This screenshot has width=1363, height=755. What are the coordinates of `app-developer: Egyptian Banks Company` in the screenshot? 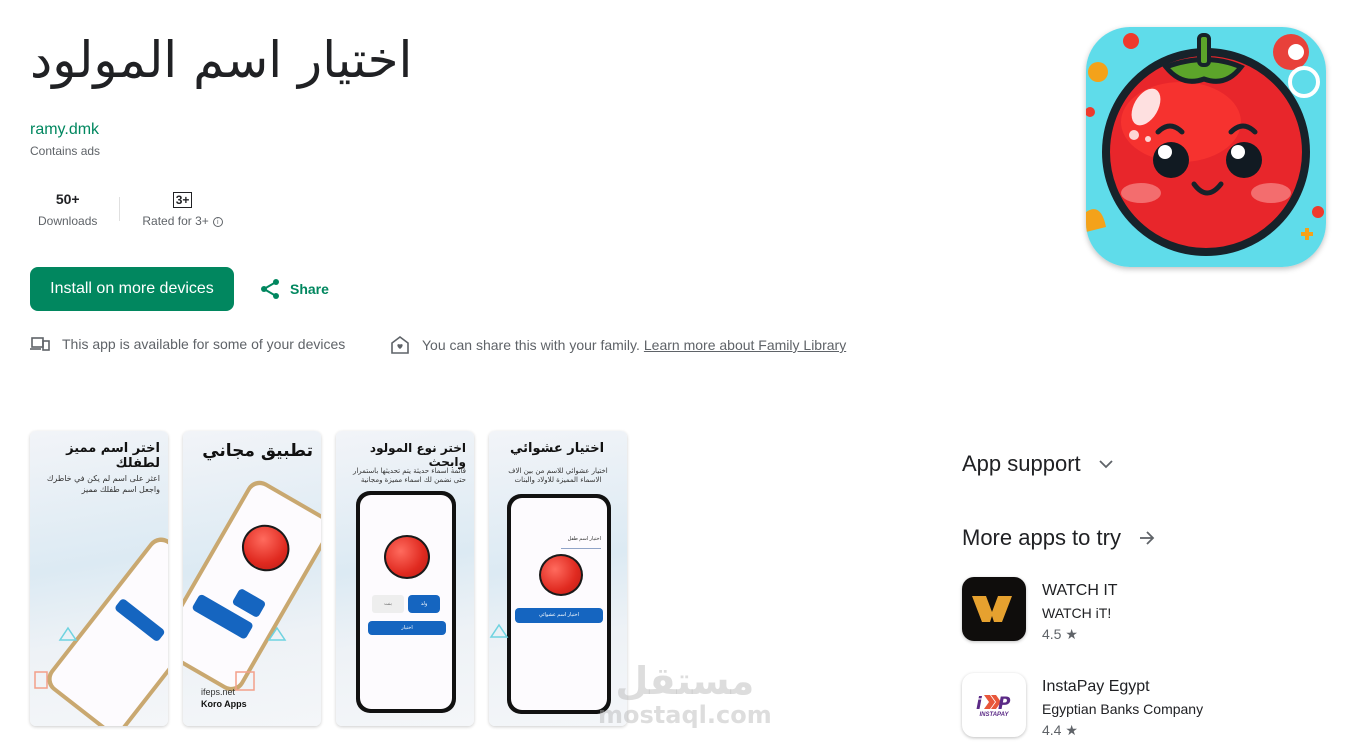 It's located at (1123, 709).